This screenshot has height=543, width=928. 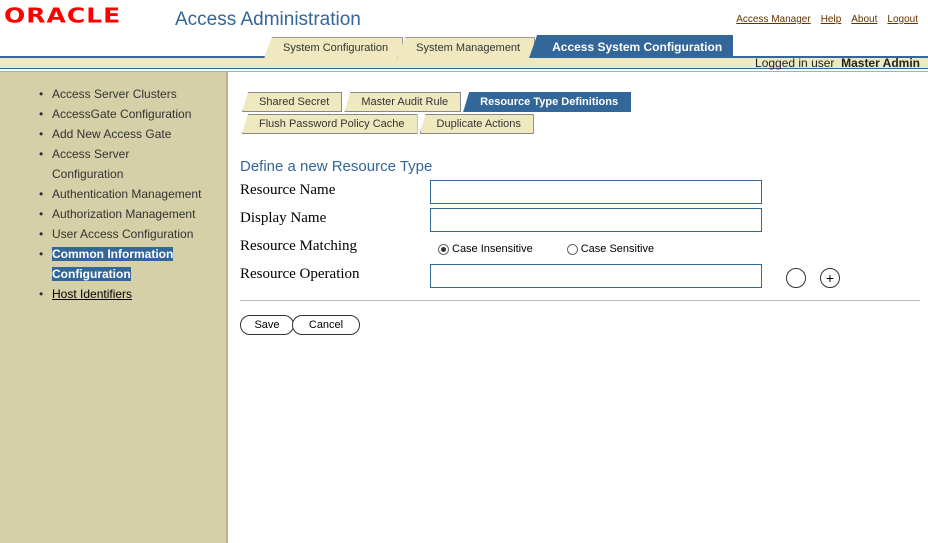 I want to click on display-name-input, so click(x=596, y=220).